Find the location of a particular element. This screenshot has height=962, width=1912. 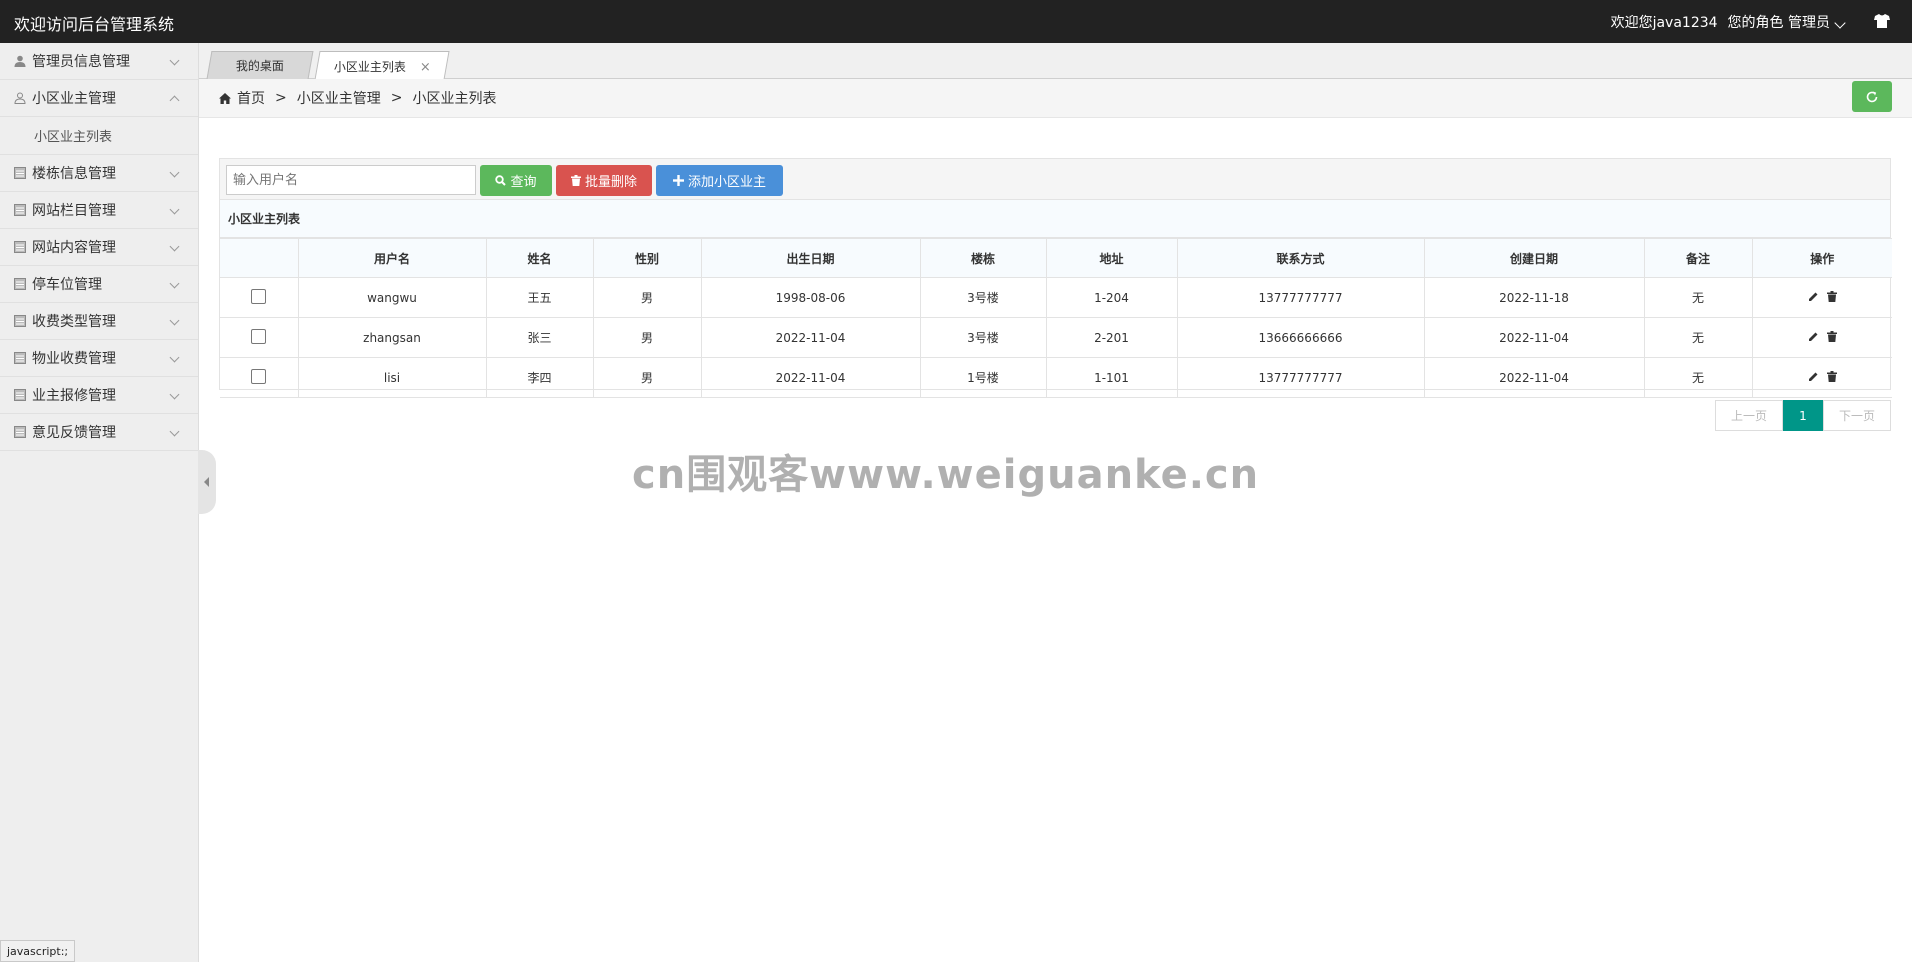

sidebar-item-owner: 小区业主管理 is located at coordinates (99, 98).